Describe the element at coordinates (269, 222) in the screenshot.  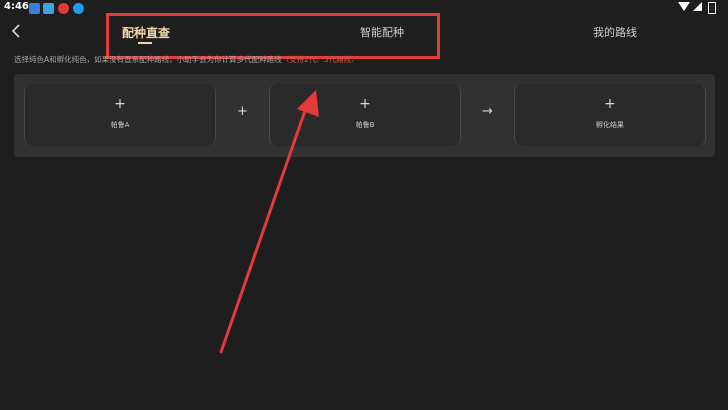
I see `annotation-arrow` at that location.